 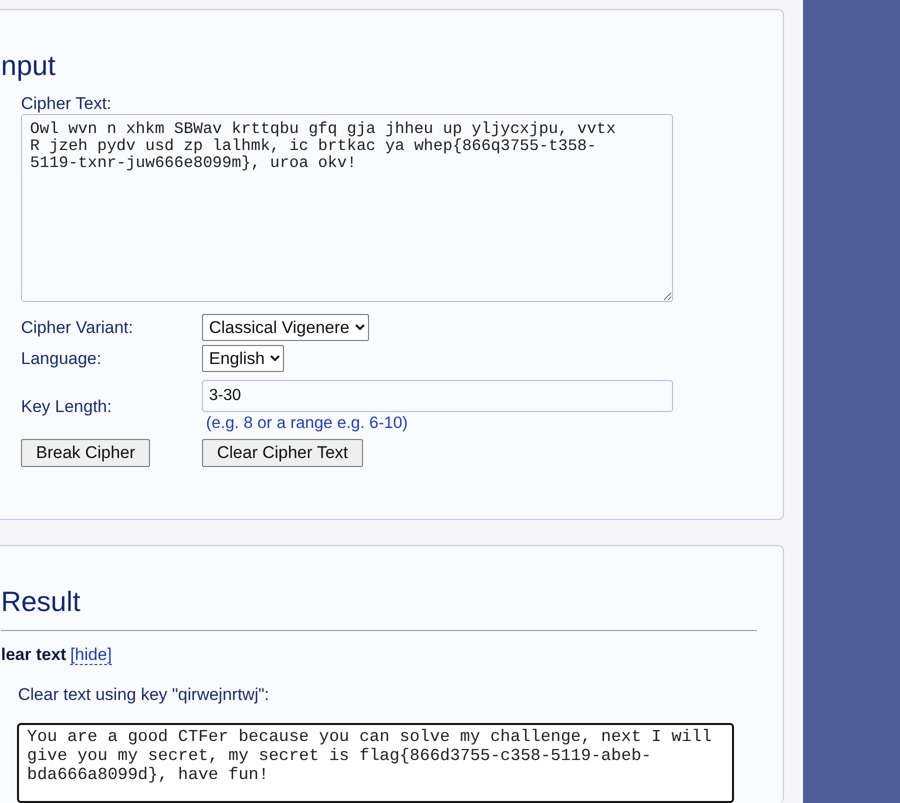 What do you see at coordinates (85, 453) in the screenshot?
I see `action-button: Break Cipher` at bounding box center [85, 453].